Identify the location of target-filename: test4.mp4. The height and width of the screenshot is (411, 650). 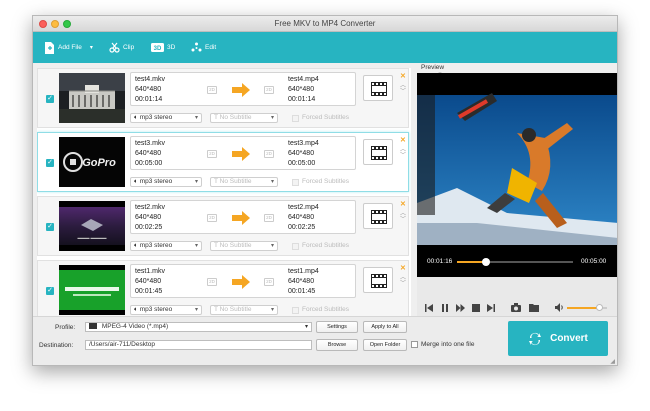
(303, 79).